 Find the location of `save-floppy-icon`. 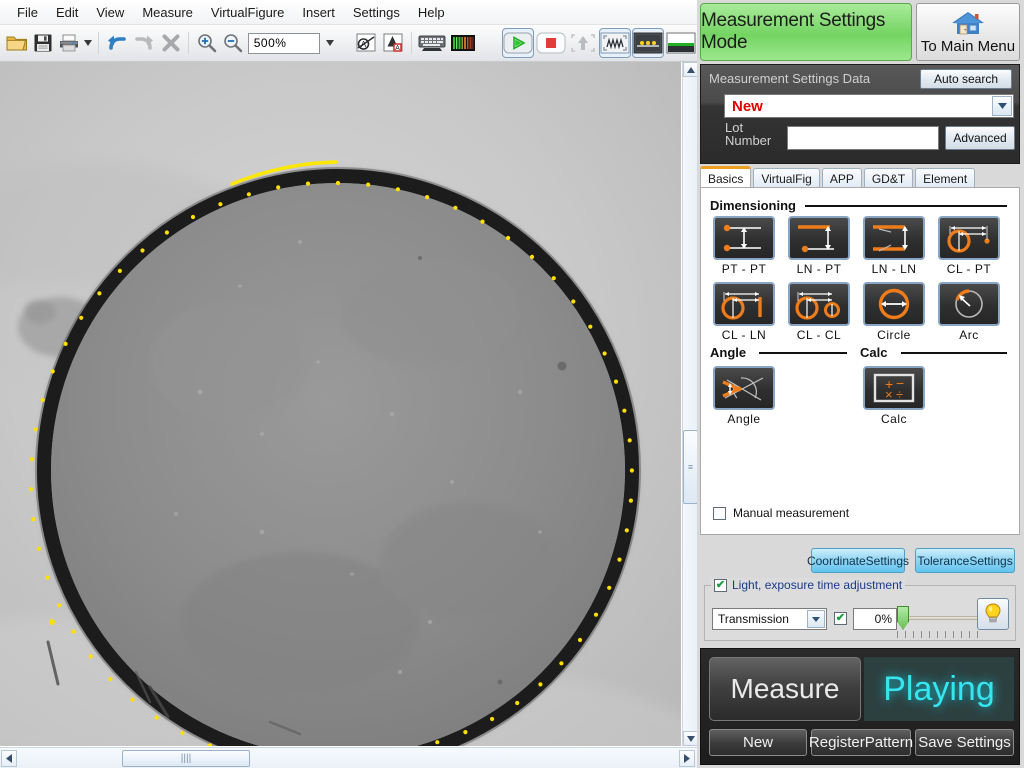

save-floppy-icon is located at coordinates (42, 43).